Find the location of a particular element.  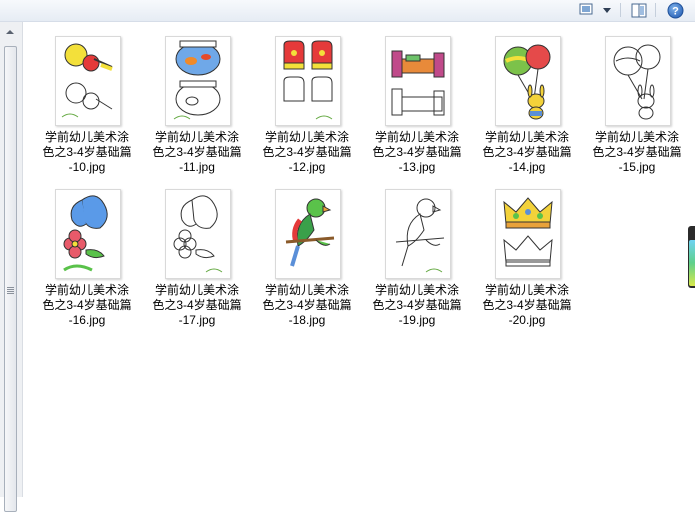

vertical-scrollbar is located at coordinates (11, 267).